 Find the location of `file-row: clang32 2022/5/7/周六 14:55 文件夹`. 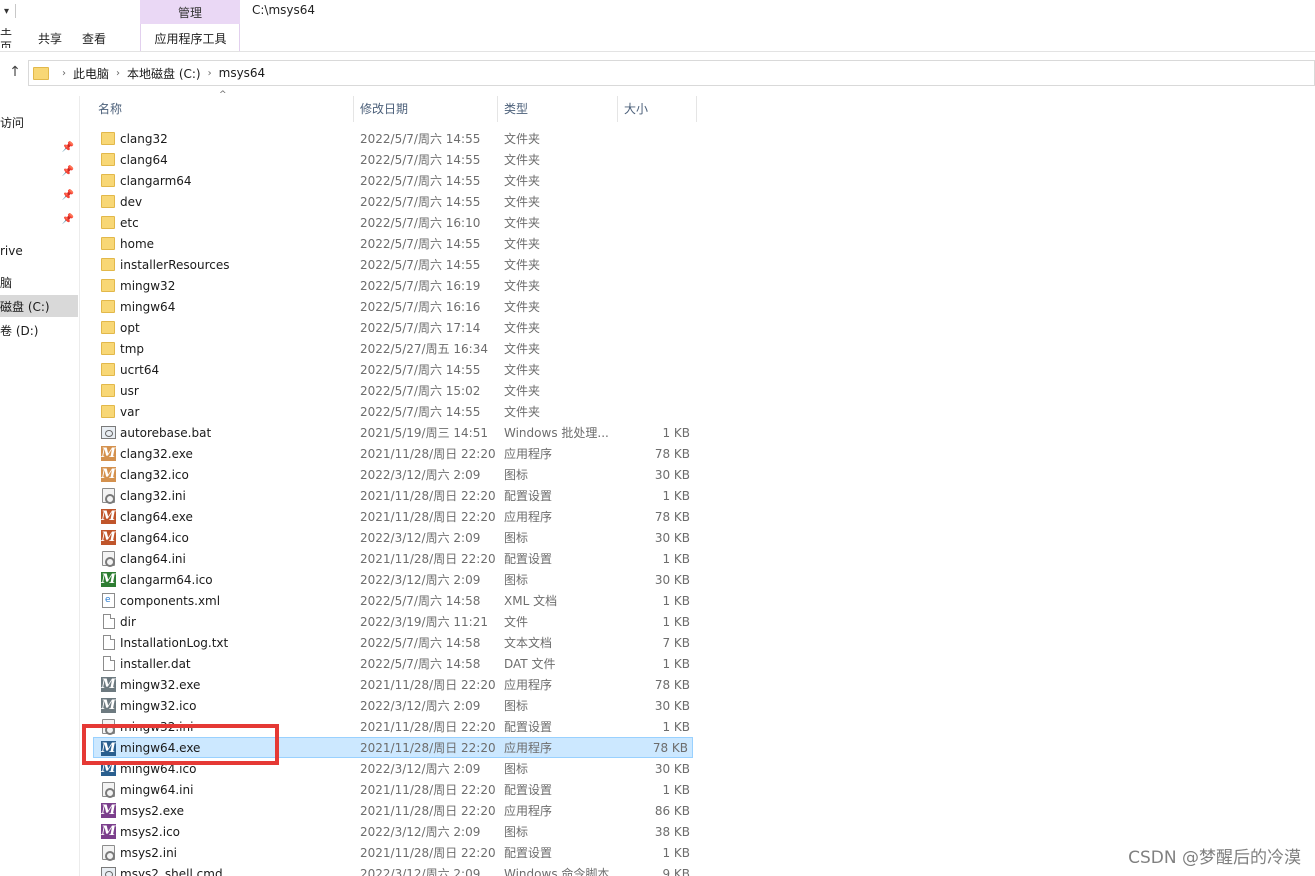

file-row: clang32 2022/5/7/周六 14:55 文件夹 is located at coordinates (394, 138).